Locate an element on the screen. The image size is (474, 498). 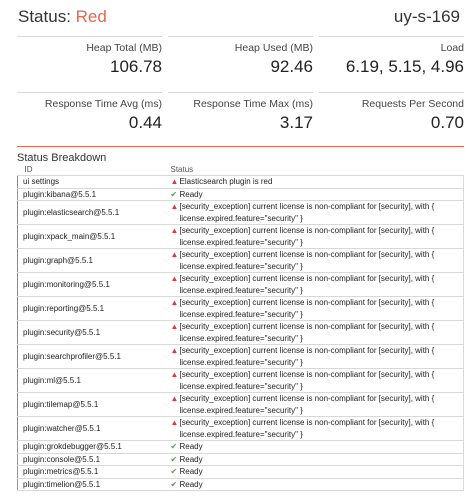
table-header-row: ID Status is located at coordinates (240, 170).